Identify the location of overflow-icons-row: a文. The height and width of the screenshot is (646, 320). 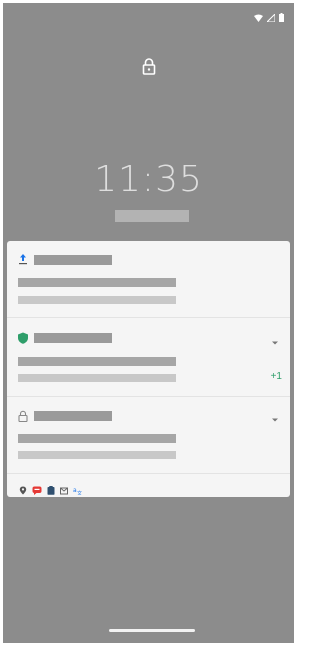
(148, 485).